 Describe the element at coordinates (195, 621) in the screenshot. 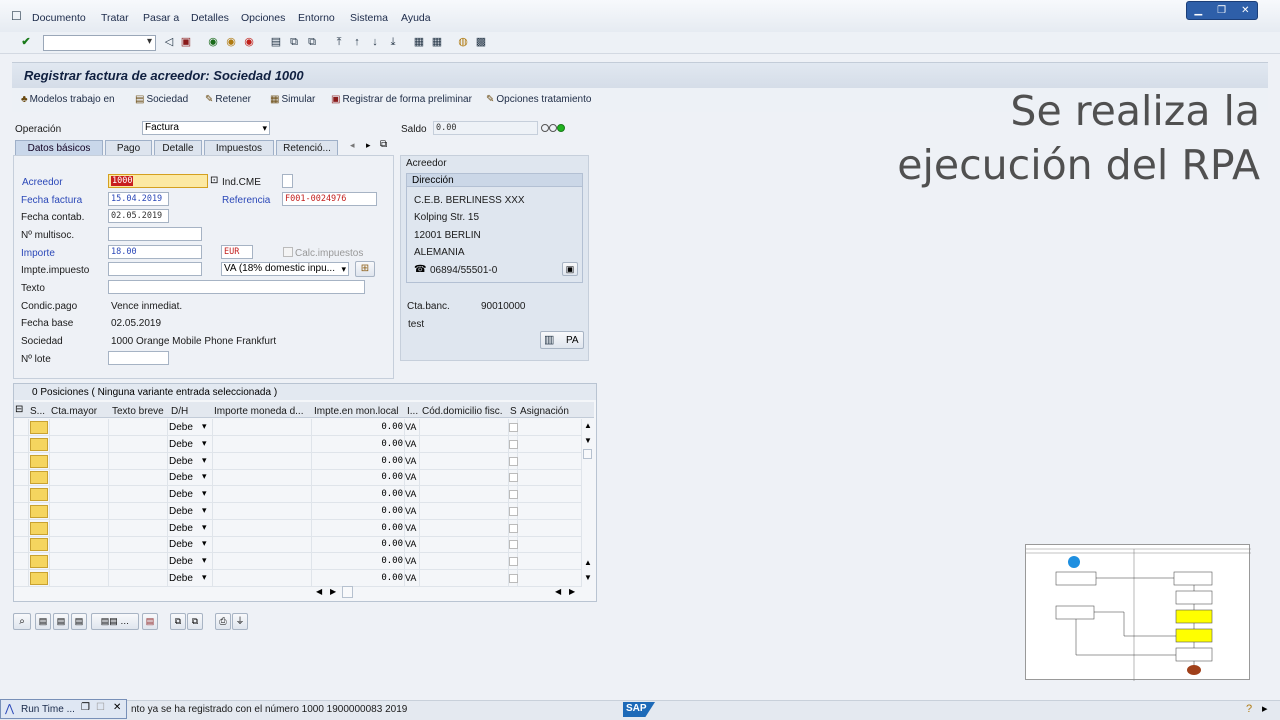

I see `paste-icon: ⧉` at that location.